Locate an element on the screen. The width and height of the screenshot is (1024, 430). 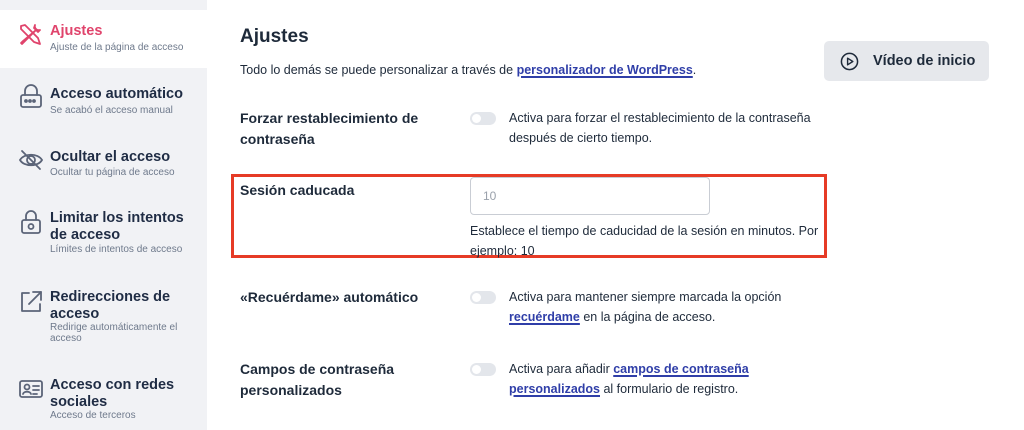
external-link-icon is located at coordinates (31, 301).